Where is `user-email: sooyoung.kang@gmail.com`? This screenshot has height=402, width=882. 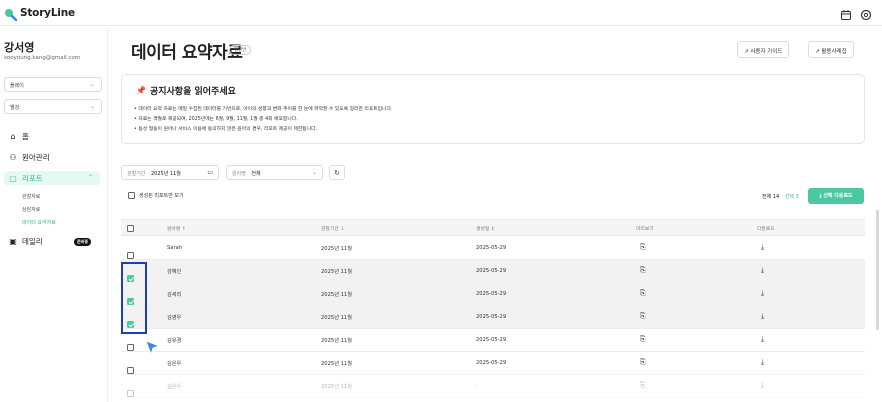 user-email: sooyoung.kang@gmail.com is located at coordinates (42, 58).